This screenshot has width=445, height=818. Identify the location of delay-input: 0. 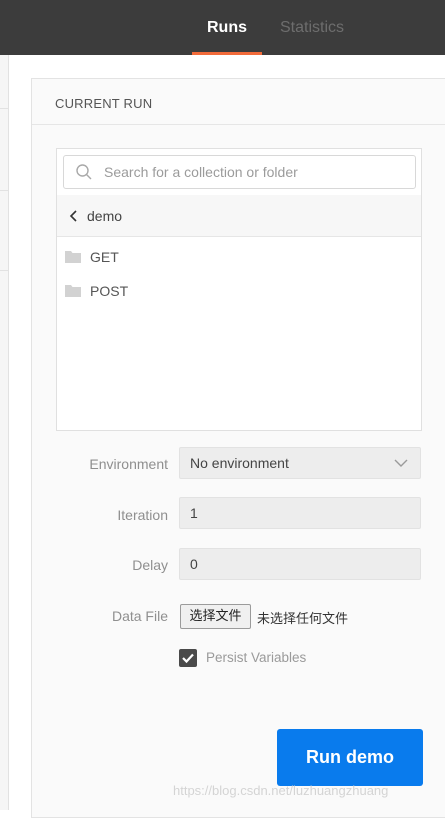
(300, 564).